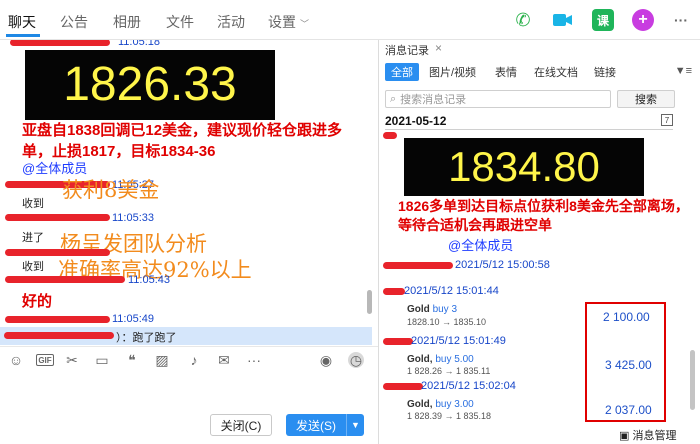  Describe the element at coordinates (139, 44) in the screenshot. I see `message-time: 11:05:18` at that location.